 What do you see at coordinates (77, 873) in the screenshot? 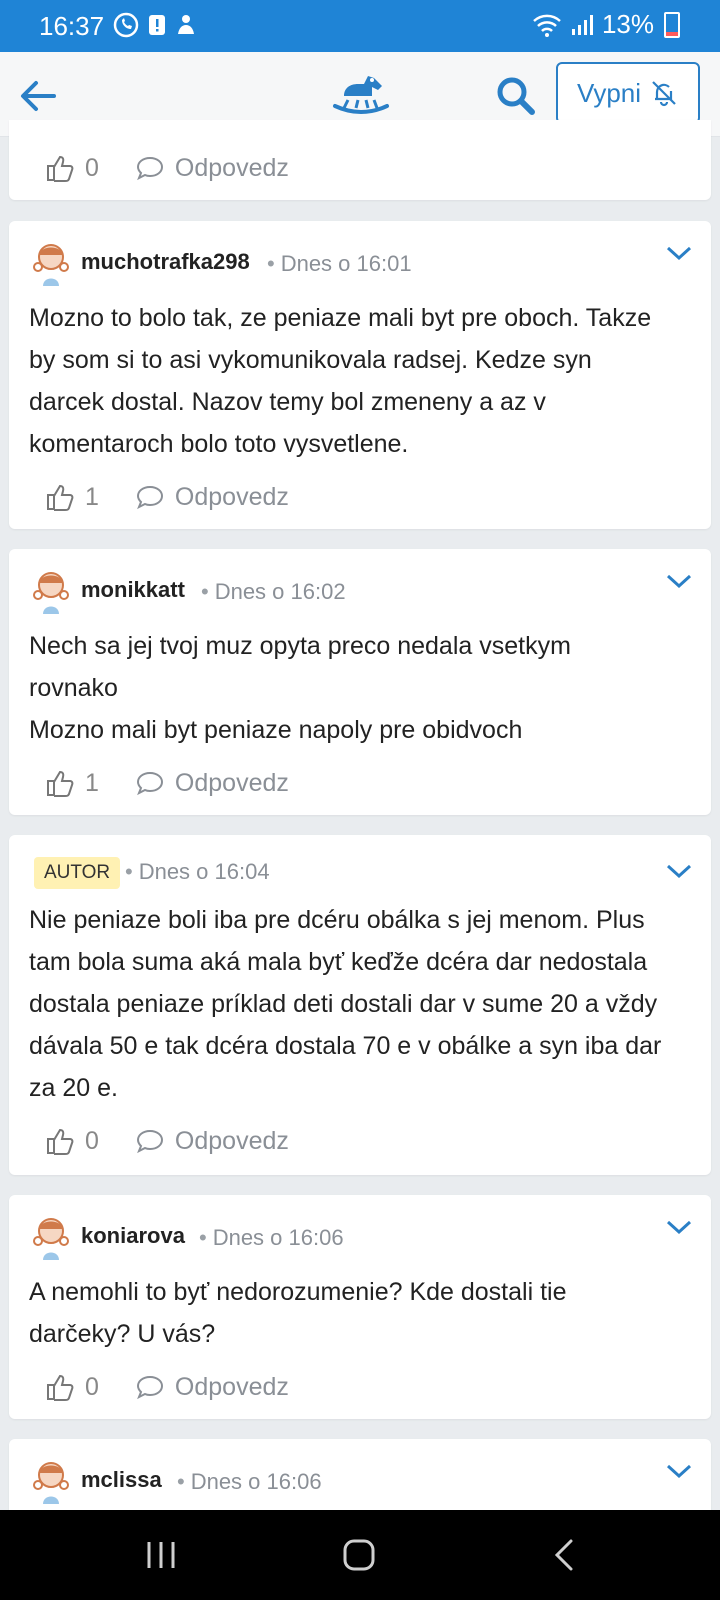
I see `author-badge: AUTOR` at bounding box center [77, 873].